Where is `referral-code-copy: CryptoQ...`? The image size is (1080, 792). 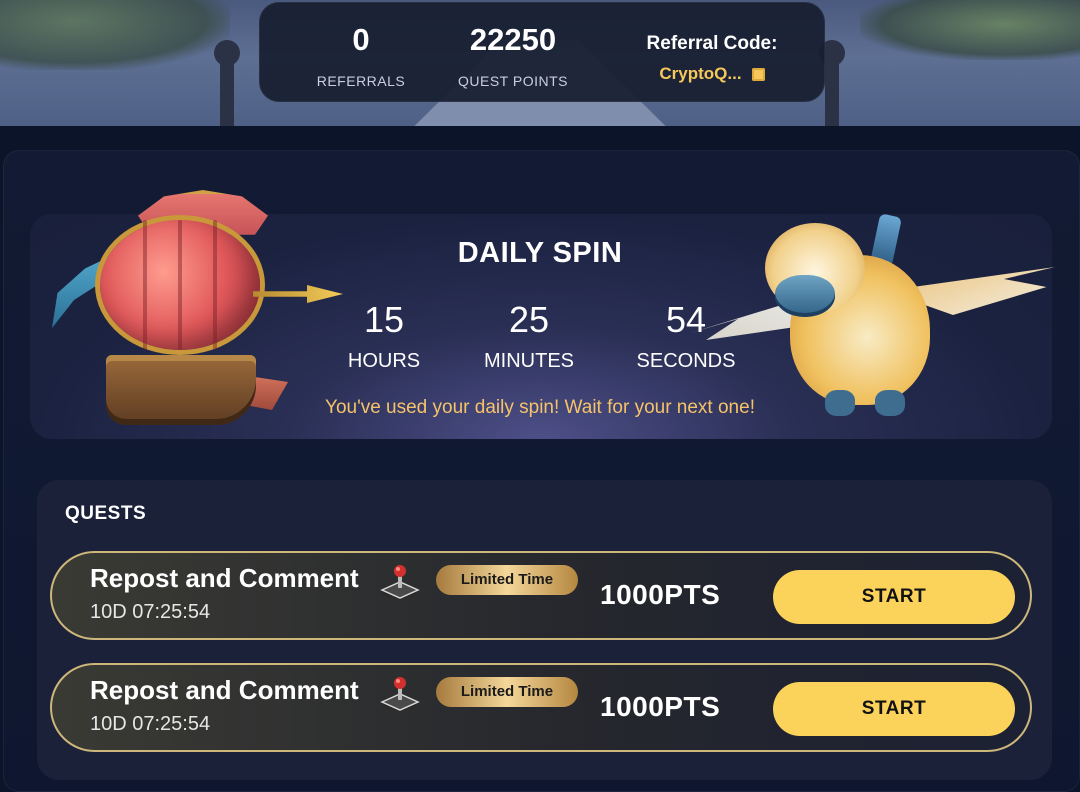
referral-code-copy: CryptoQ... is located at coordinates (712, 74).